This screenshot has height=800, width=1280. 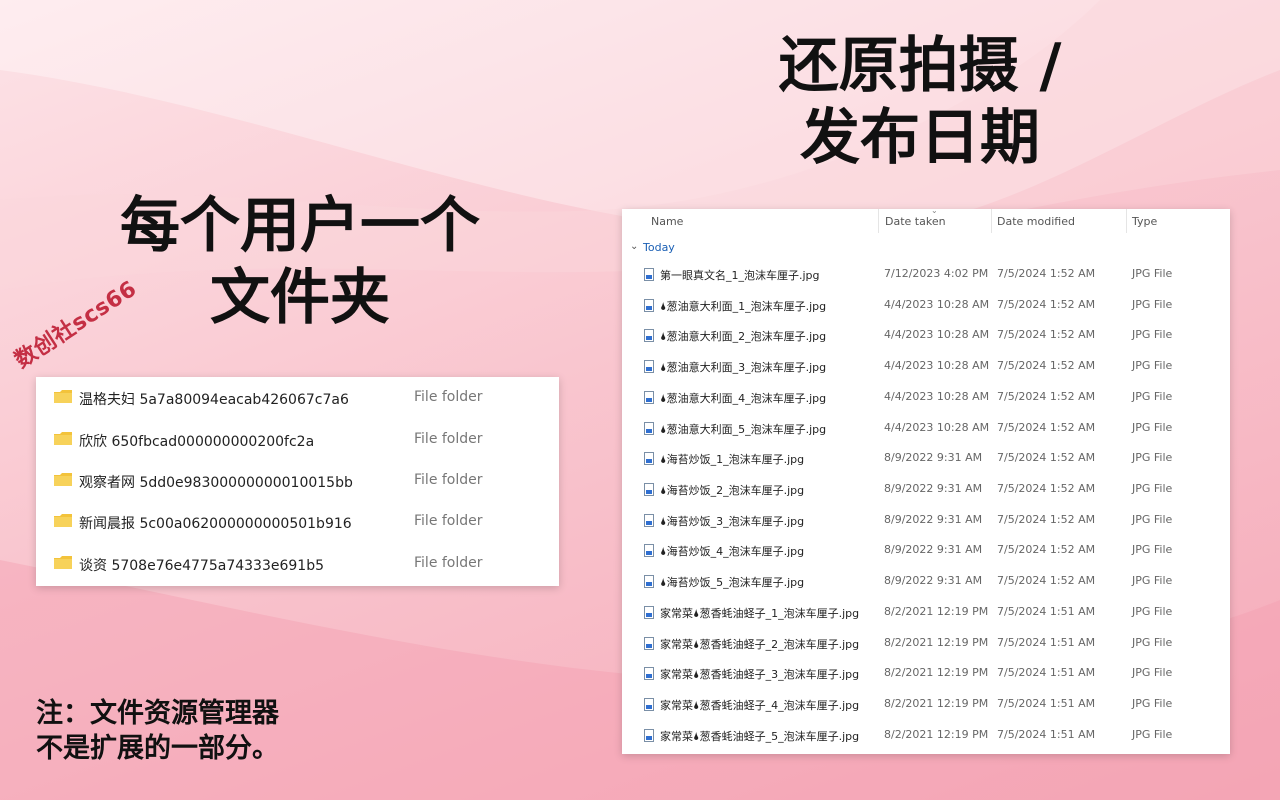 I want to click on file-name: 🌢葱油意大利面_5_泡沫车厘子.jpg, so click(x=743, y=429).